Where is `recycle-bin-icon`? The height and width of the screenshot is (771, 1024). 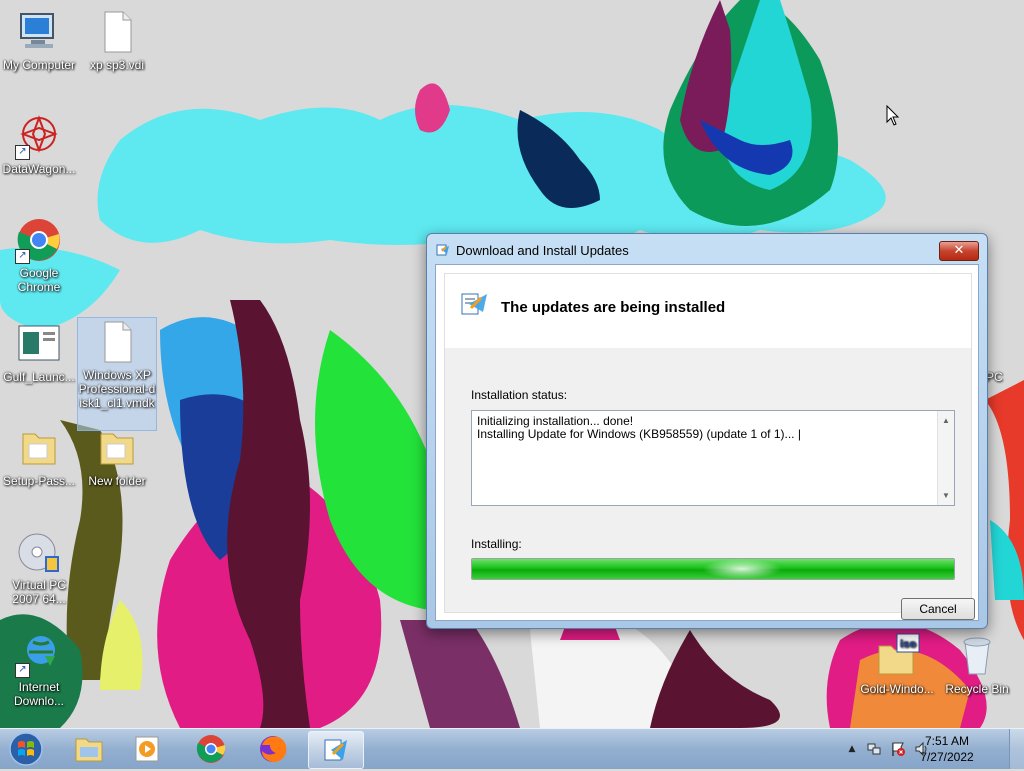
recycle-bin-icon is located at coordinates (977, 656).